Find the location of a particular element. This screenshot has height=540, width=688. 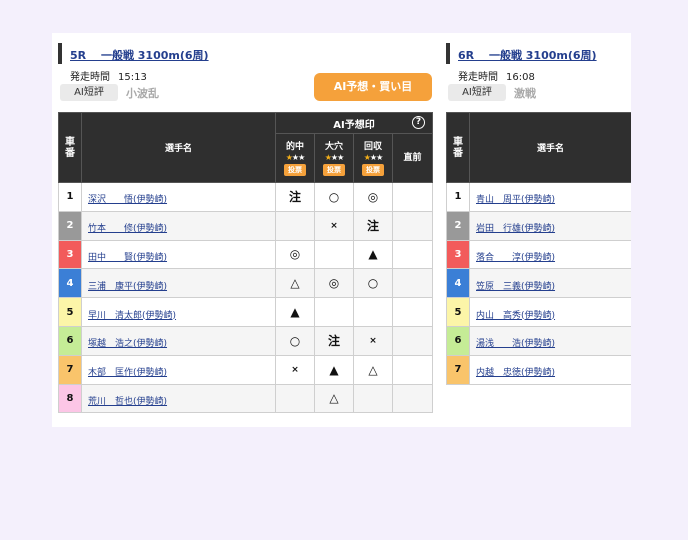

car-number-cell: 1 is located at coordinates (70, 197).